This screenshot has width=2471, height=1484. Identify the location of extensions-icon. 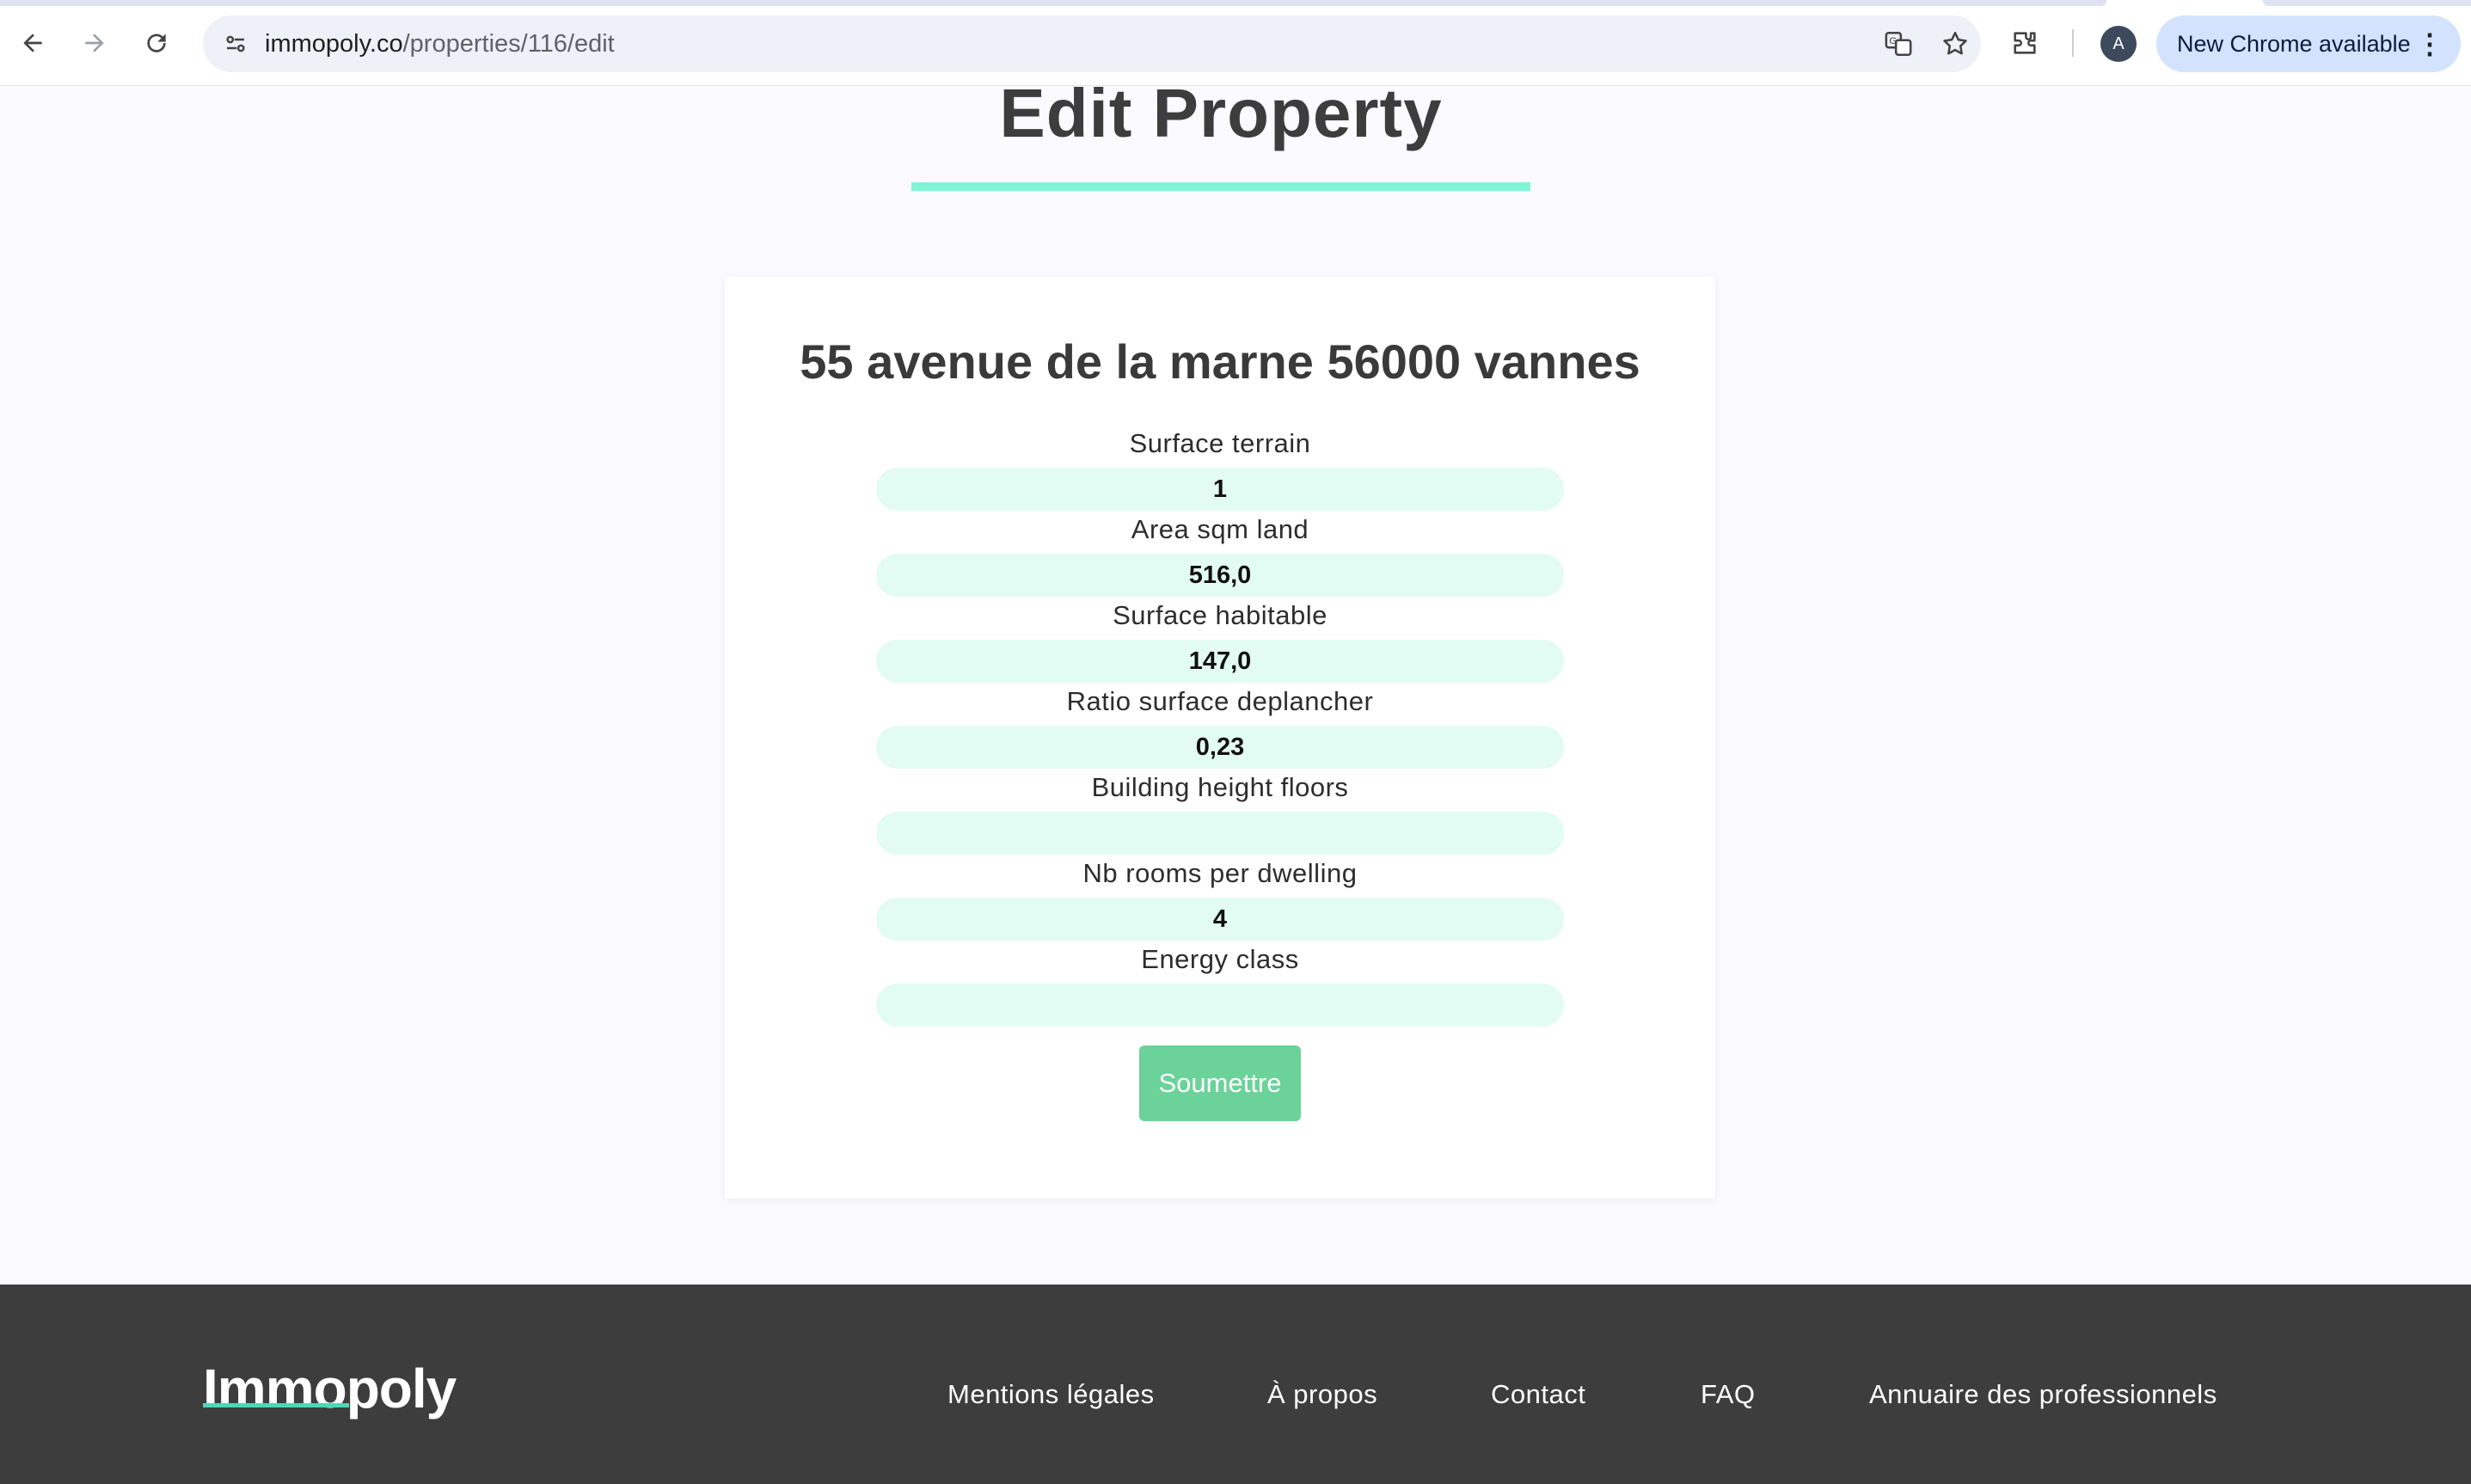
(2024, 43).